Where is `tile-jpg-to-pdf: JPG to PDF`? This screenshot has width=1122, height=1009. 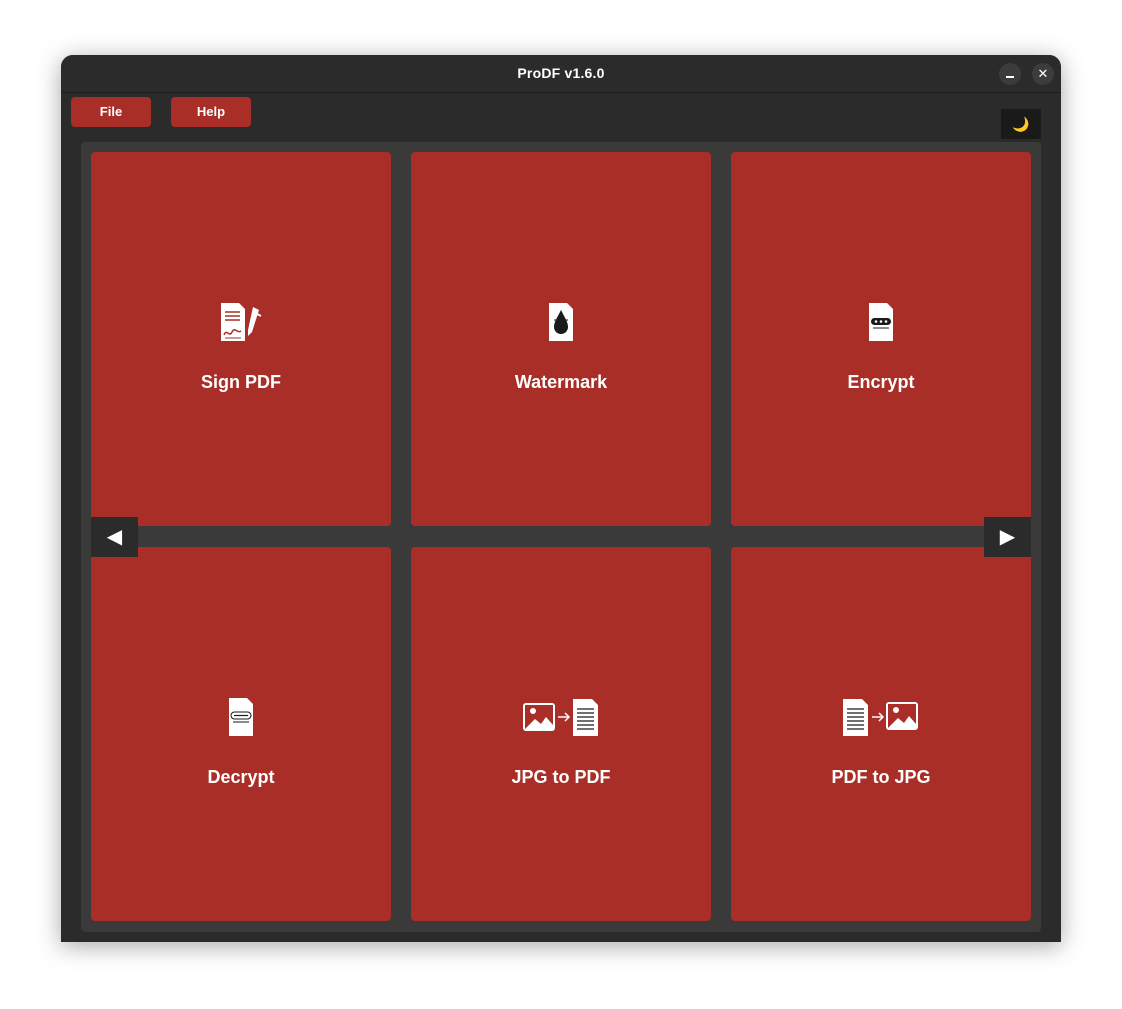 tile-jpg-to-pdf: JPG to PDF is located at coordinates (561, 734).